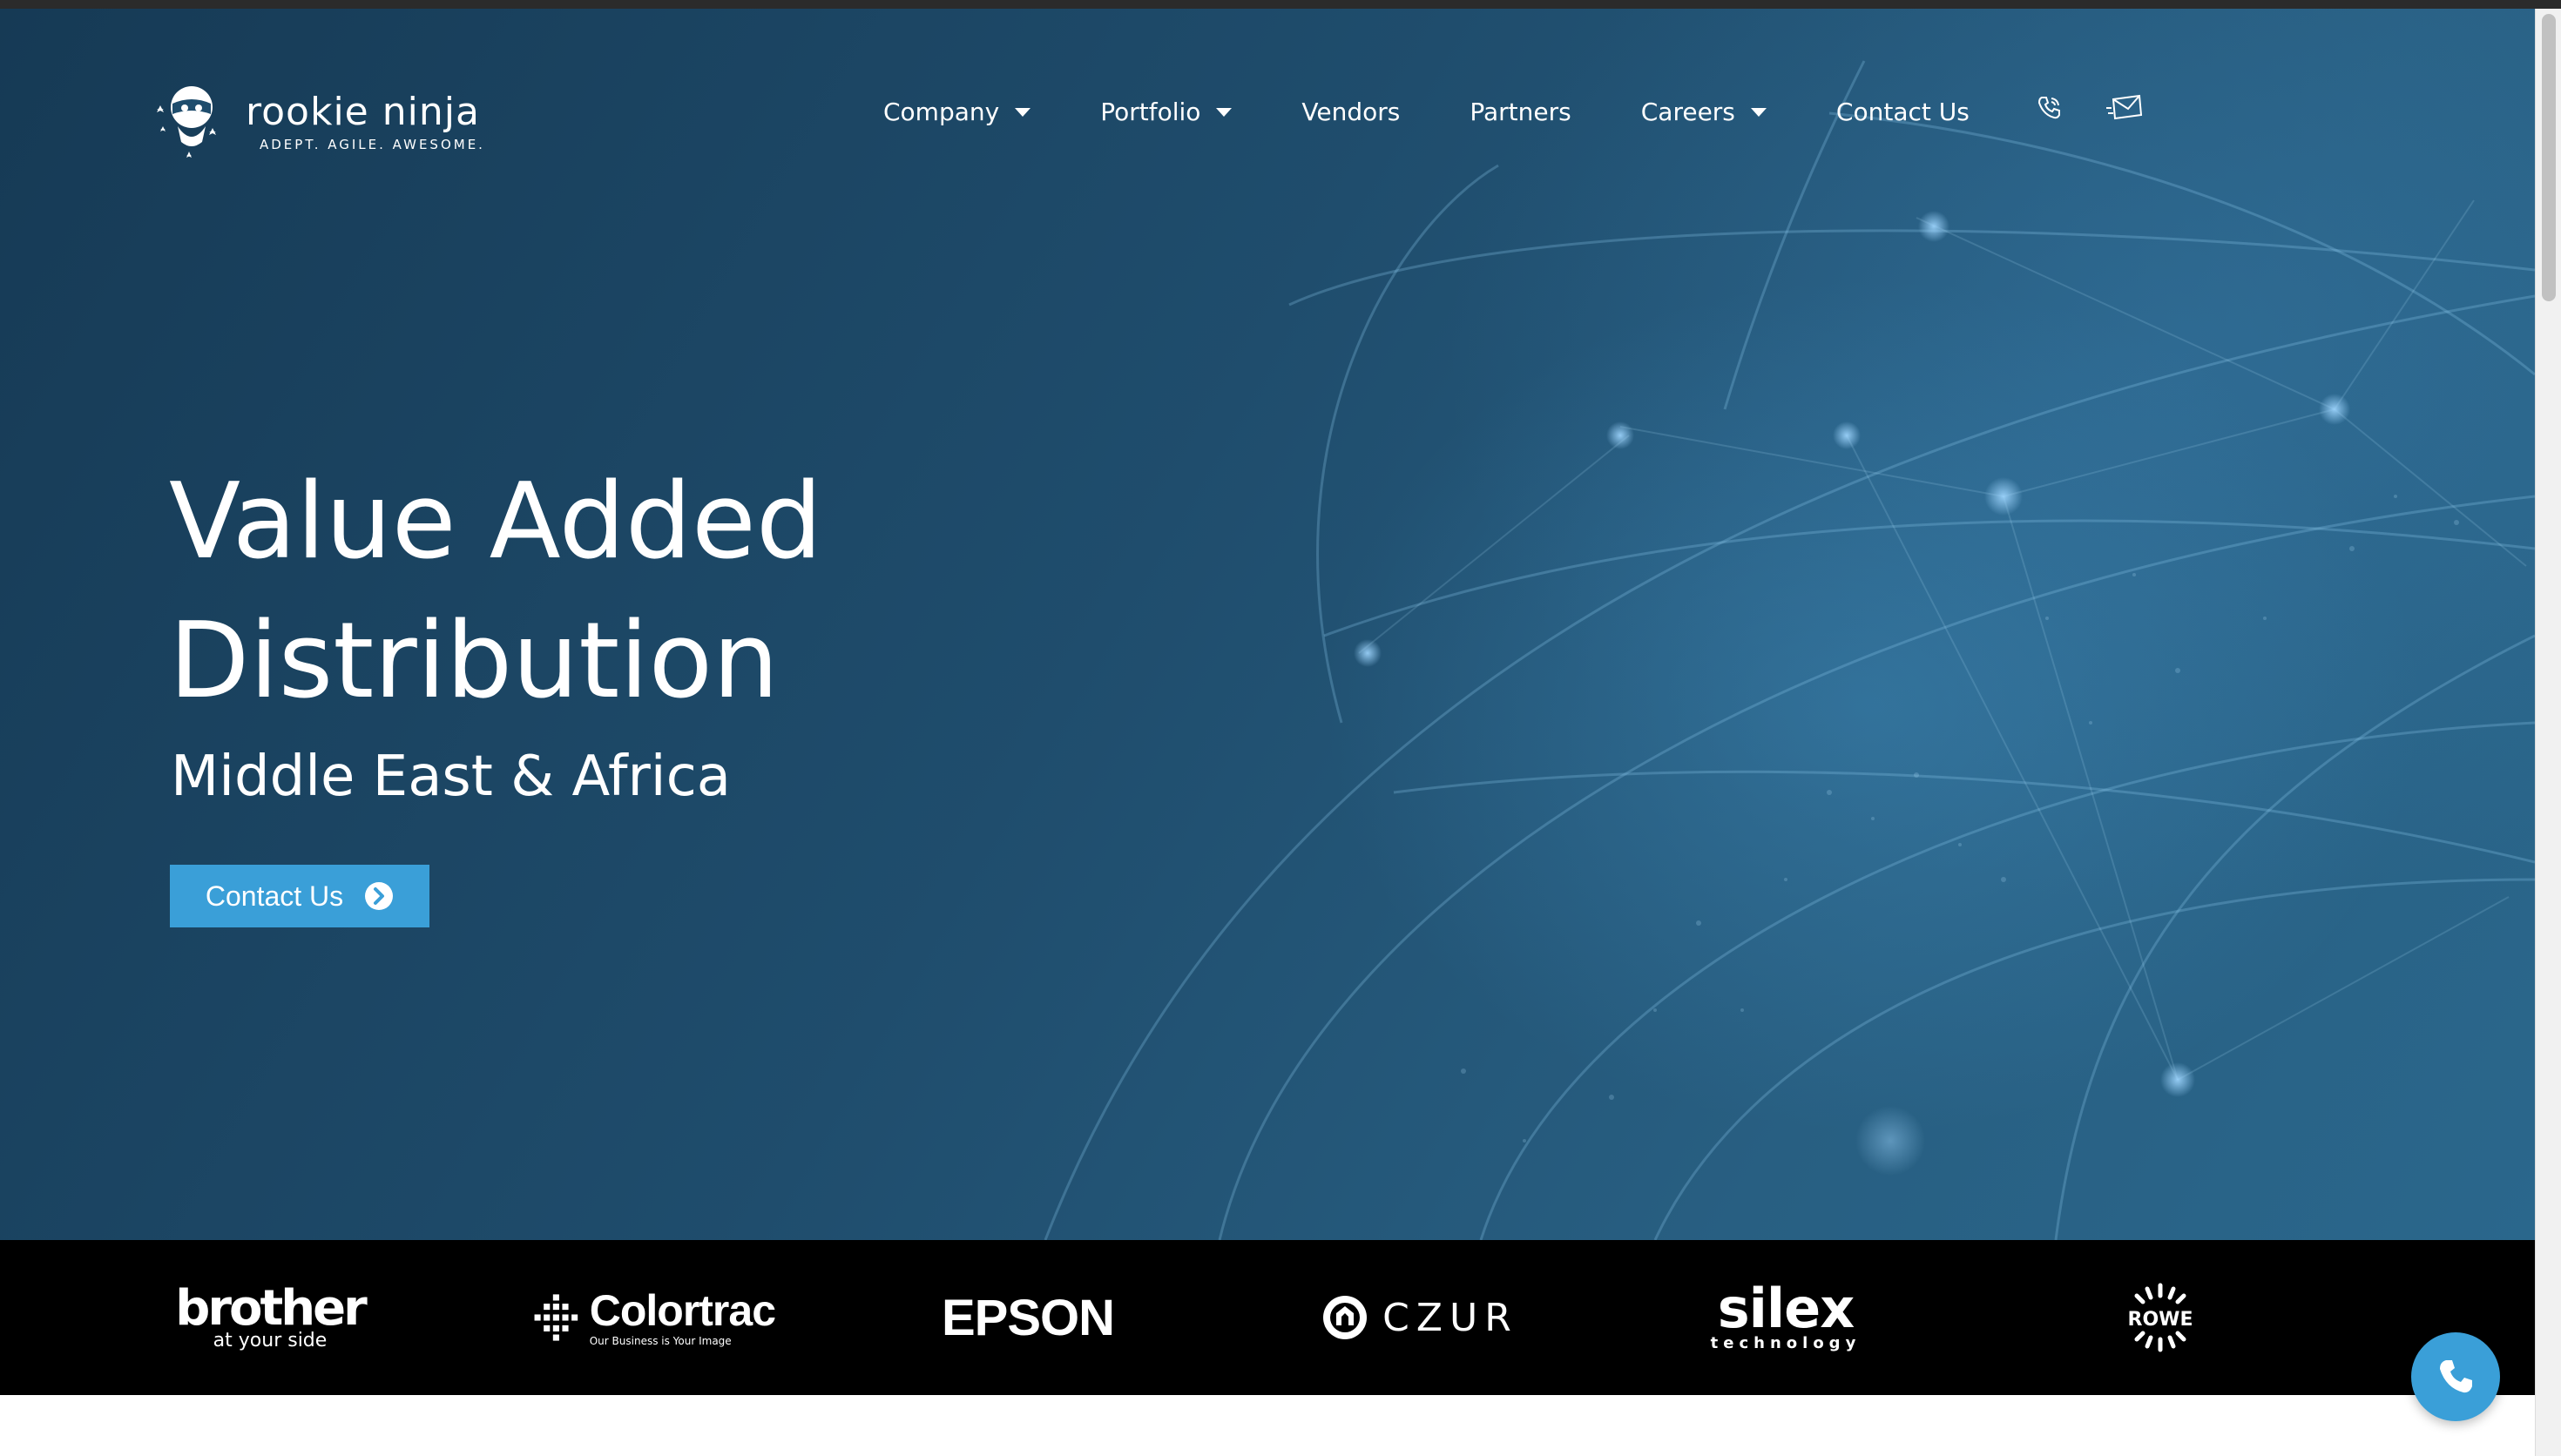  I want to click on rowe-logo-mark: ROWE, so click(2160, 1317).